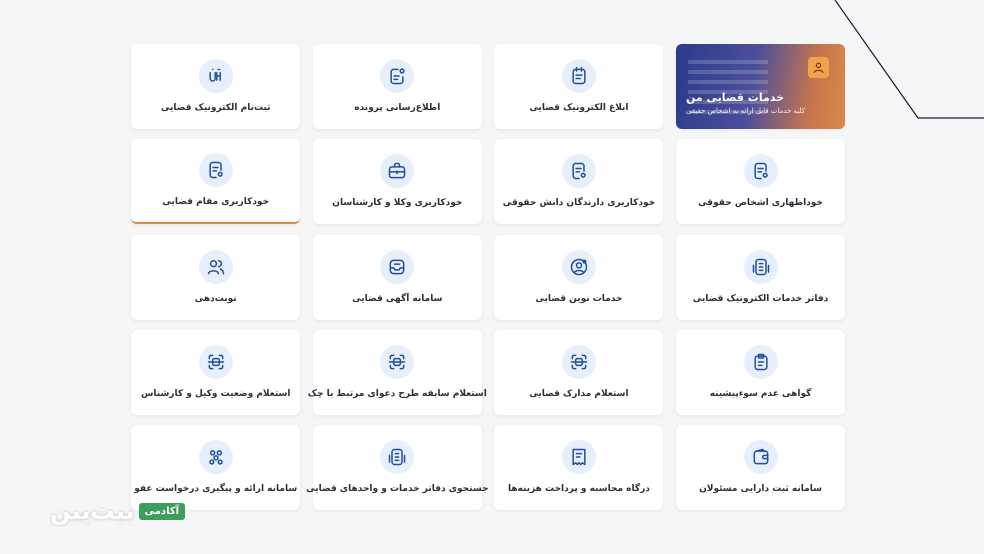  I want to click on service-card: ثبت‌نام الکترونیک قضایی, so click(216, 86).